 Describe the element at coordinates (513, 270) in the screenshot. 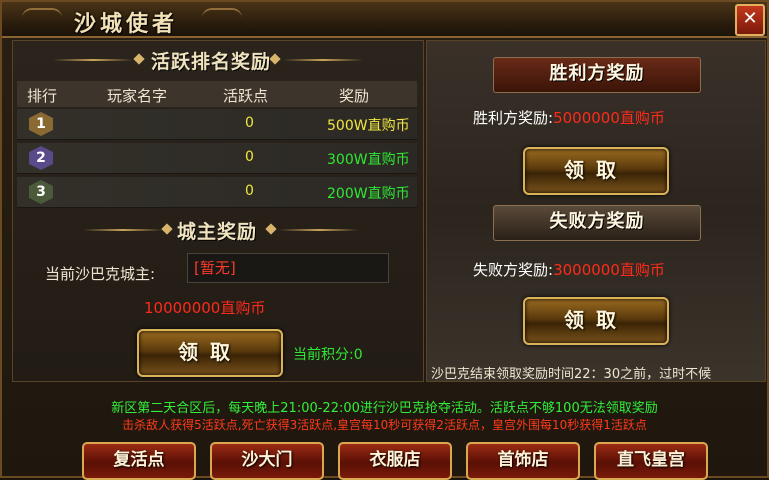

I see `loser-reward-label: 失败方奖励:` at that location.